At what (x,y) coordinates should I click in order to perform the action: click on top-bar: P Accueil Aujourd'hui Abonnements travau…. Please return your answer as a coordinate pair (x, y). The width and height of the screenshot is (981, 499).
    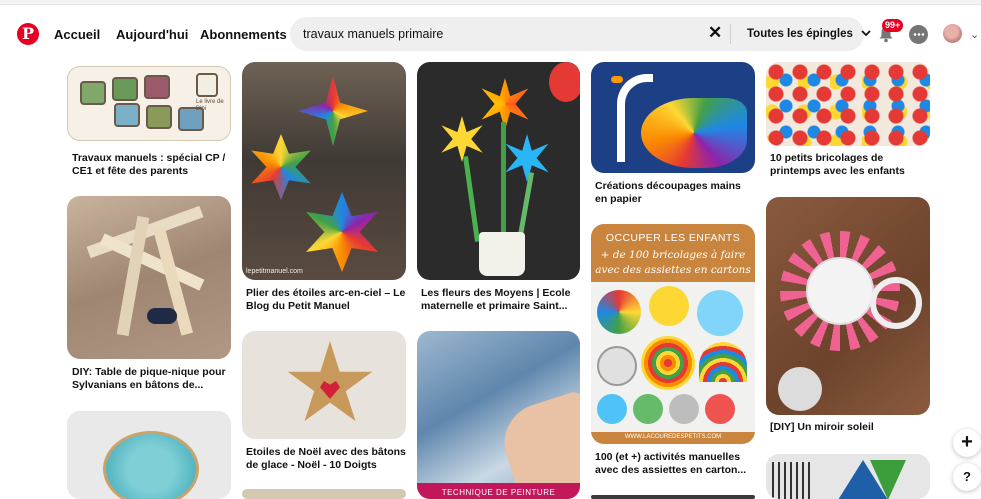
    Looking at the image, I should click on (490, 35).